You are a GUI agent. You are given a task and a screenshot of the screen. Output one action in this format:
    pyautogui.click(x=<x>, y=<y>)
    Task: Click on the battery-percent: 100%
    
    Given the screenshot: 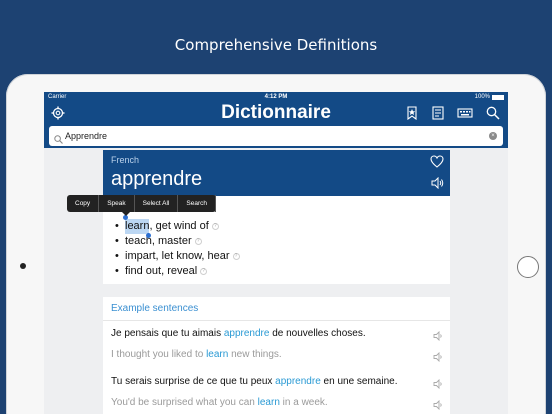 What is the action you would take?
    pyautogui.click(x=482, y=97)
    